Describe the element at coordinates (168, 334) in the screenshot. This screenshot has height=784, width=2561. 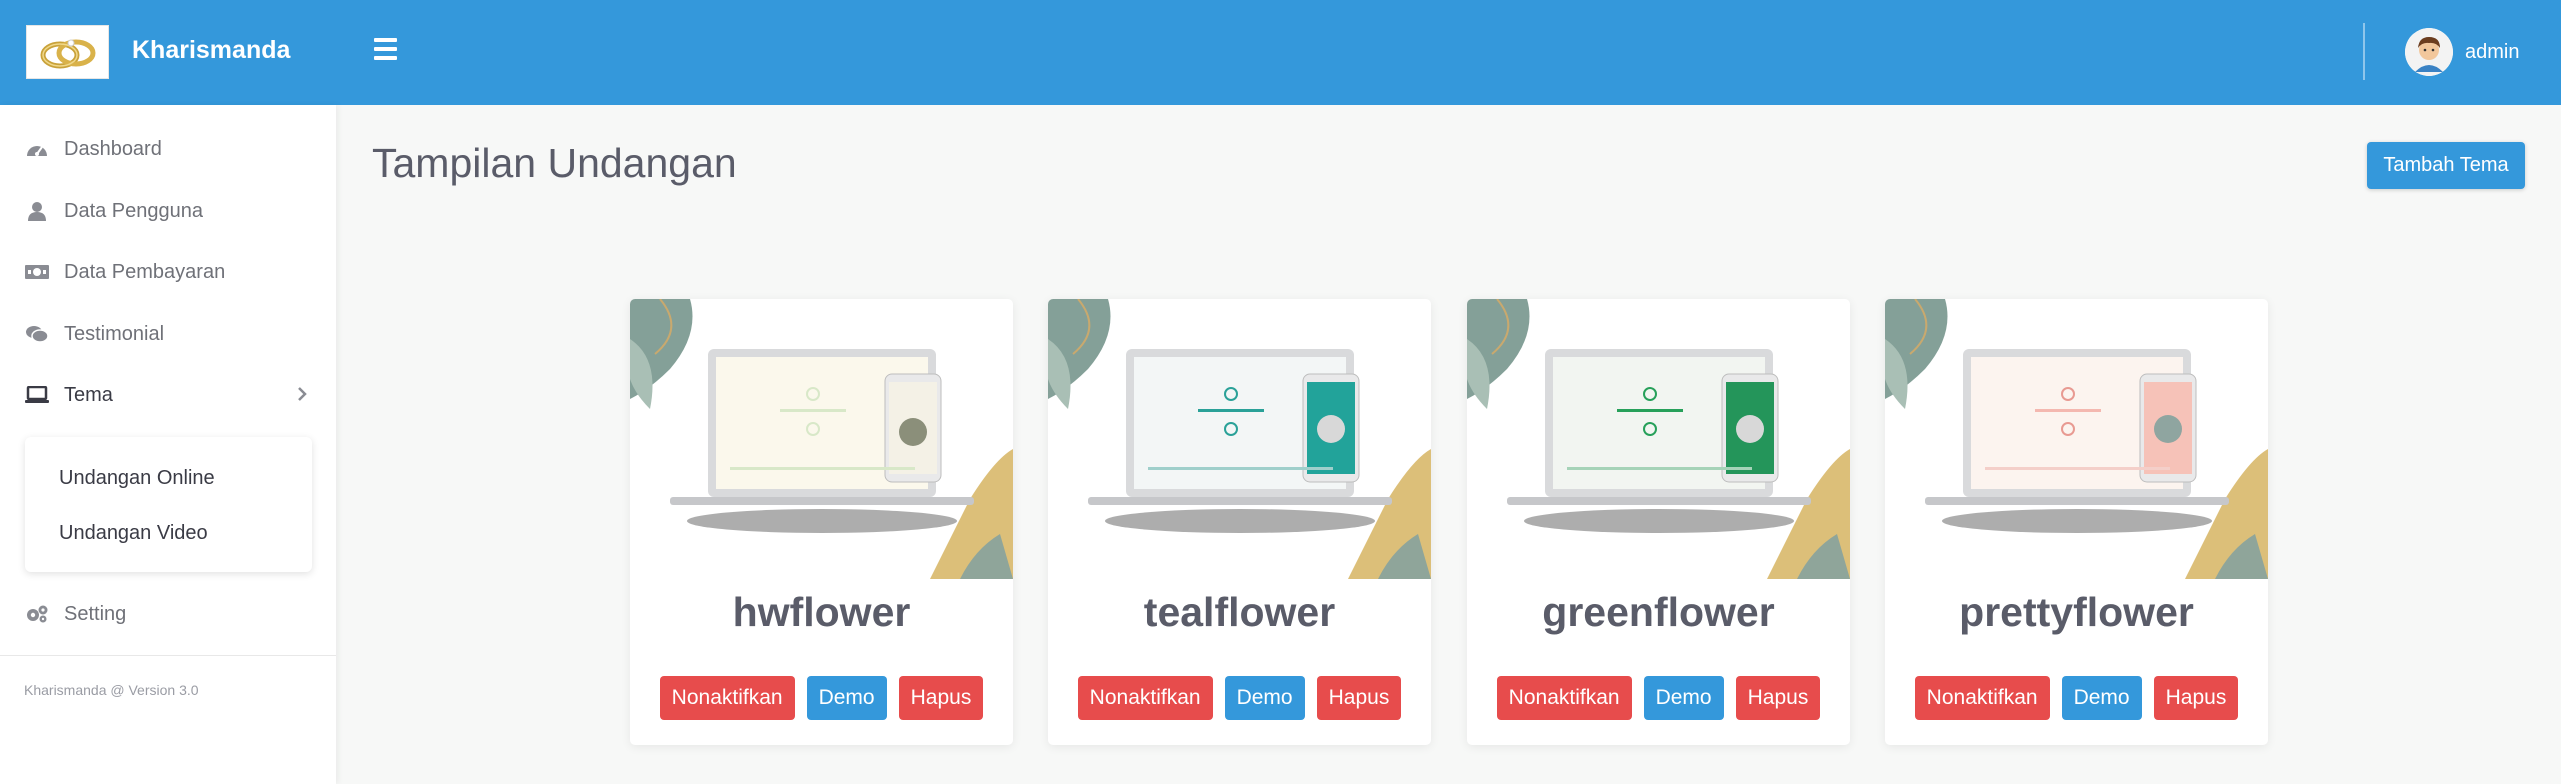
I see `sidebar-item-testimonial: Testimonial` at that location.